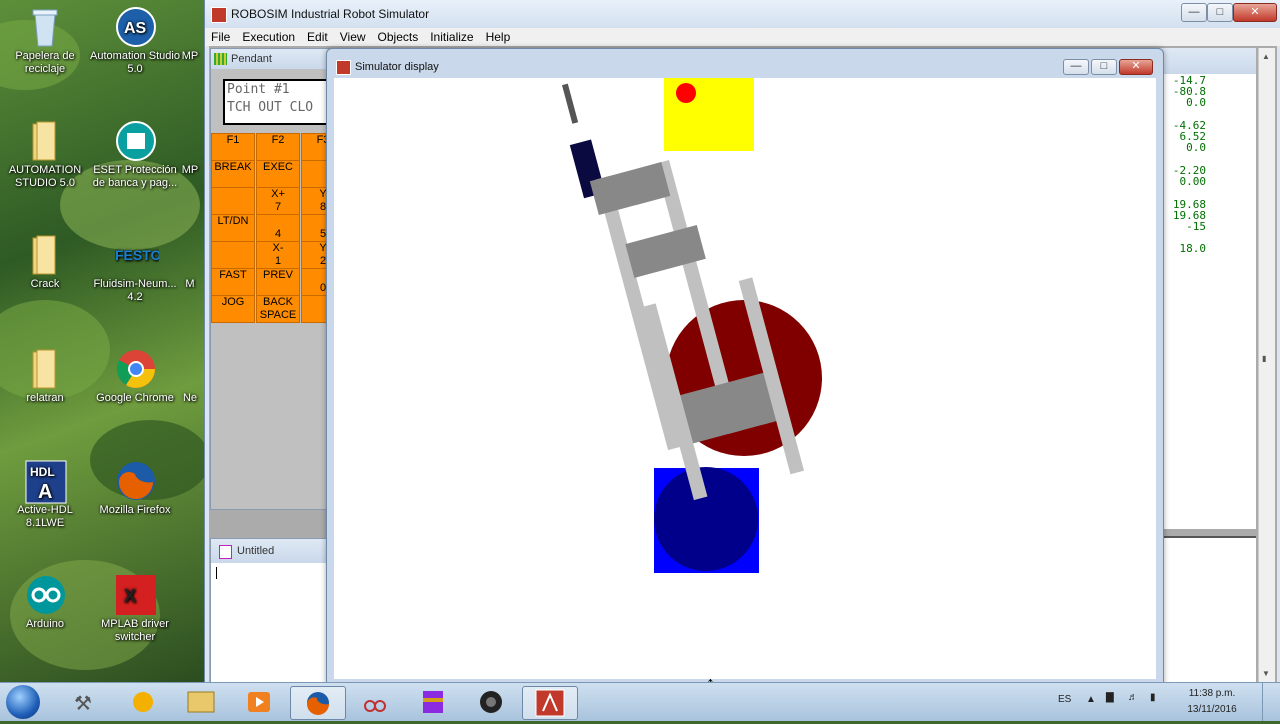 This screenshot has height=724, width=1280. I want to click on key-exec: EXEC, so click(278, 174).